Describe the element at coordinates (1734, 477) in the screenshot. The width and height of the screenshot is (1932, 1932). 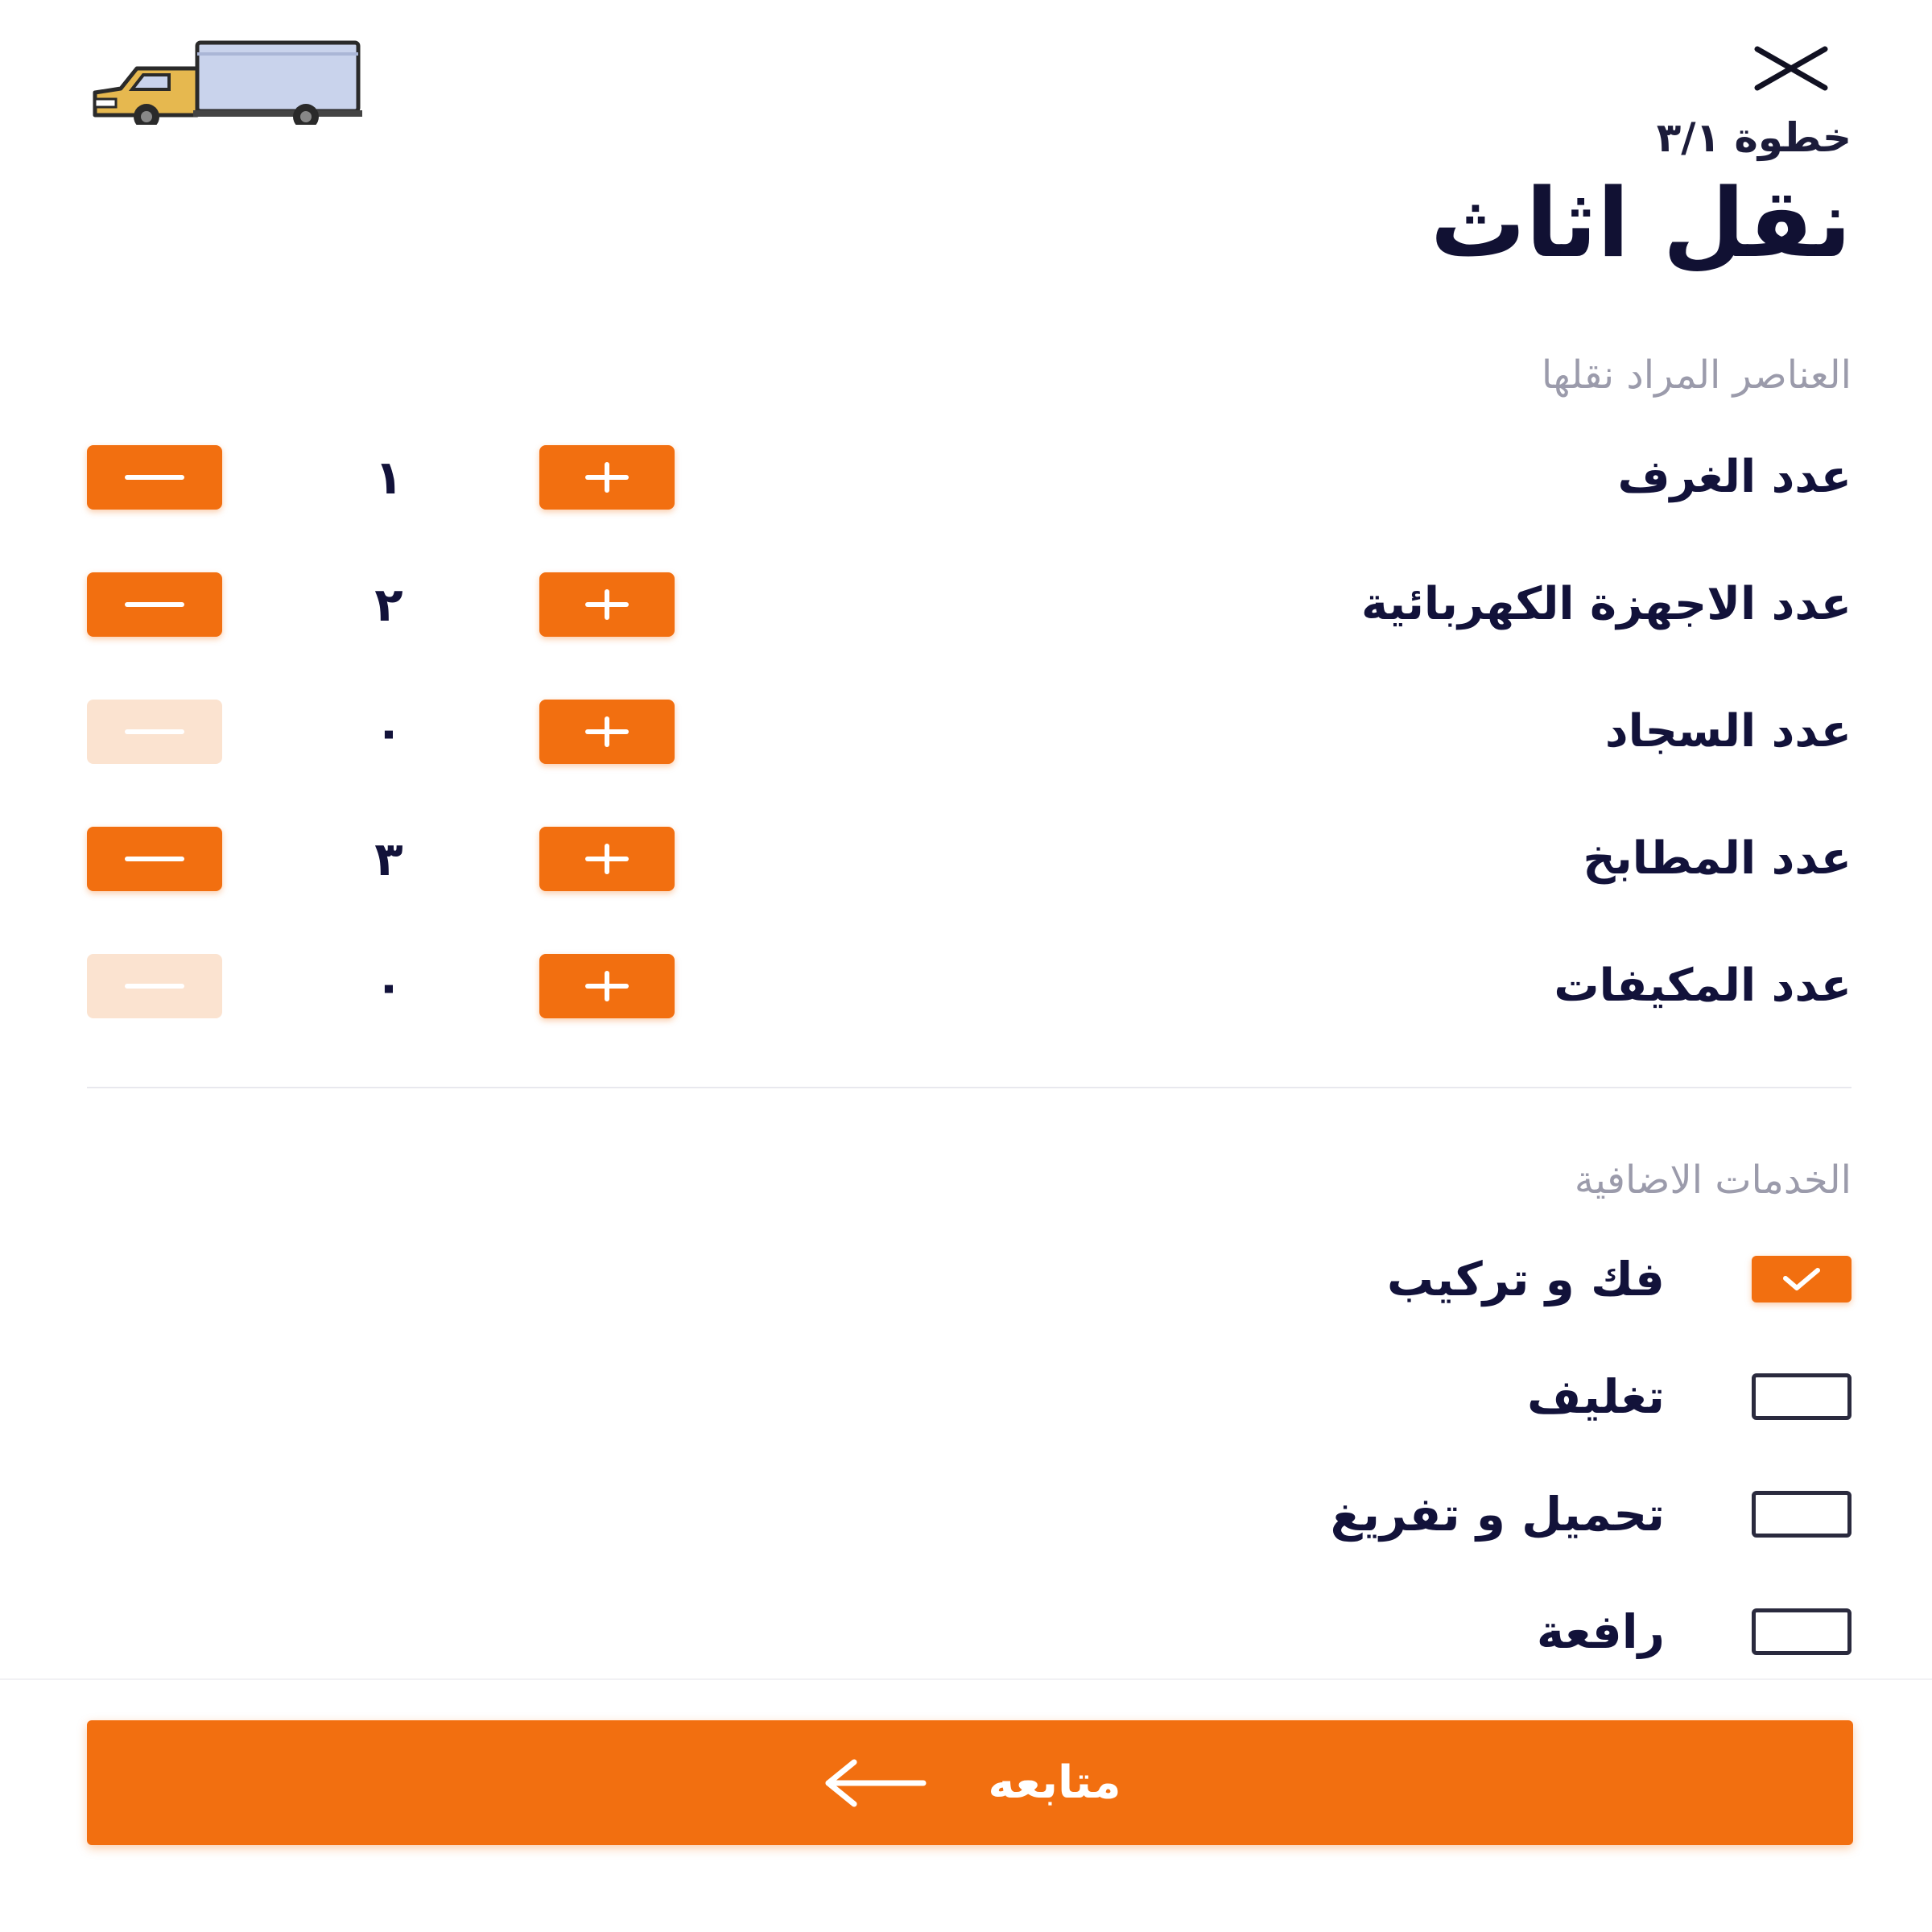
I see `counter-label: عدد الغرف` at that location.